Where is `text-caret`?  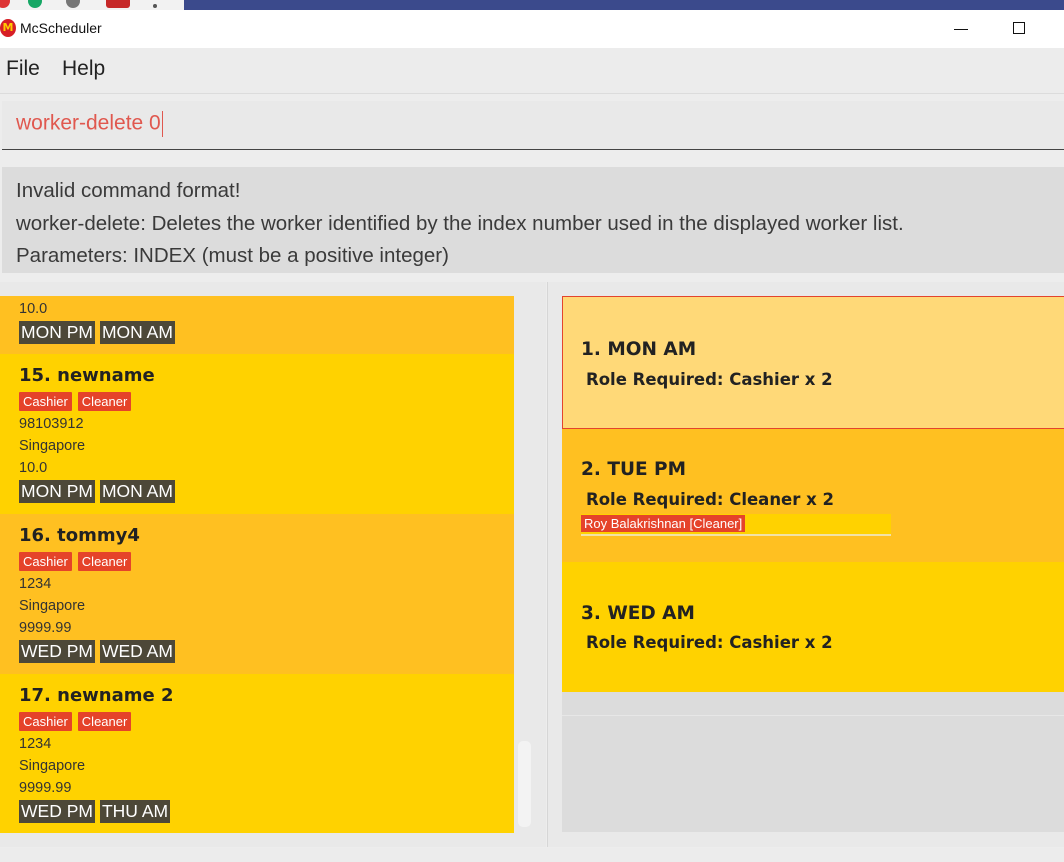 text-caret is located at coordinates (162, 124).